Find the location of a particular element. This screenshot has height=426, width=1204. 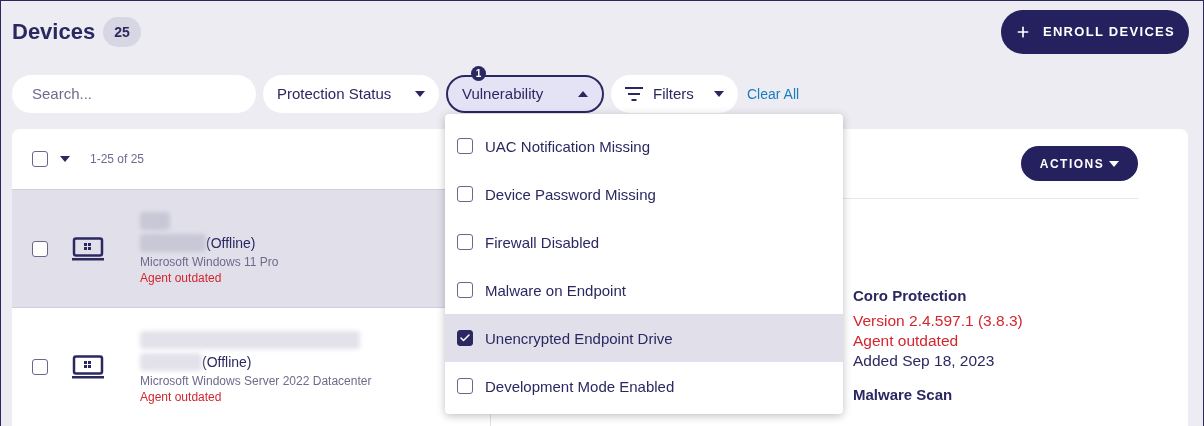

os-name: Microsoft Windows Server 2022 Datacenter is located at coordinates (256, 380).